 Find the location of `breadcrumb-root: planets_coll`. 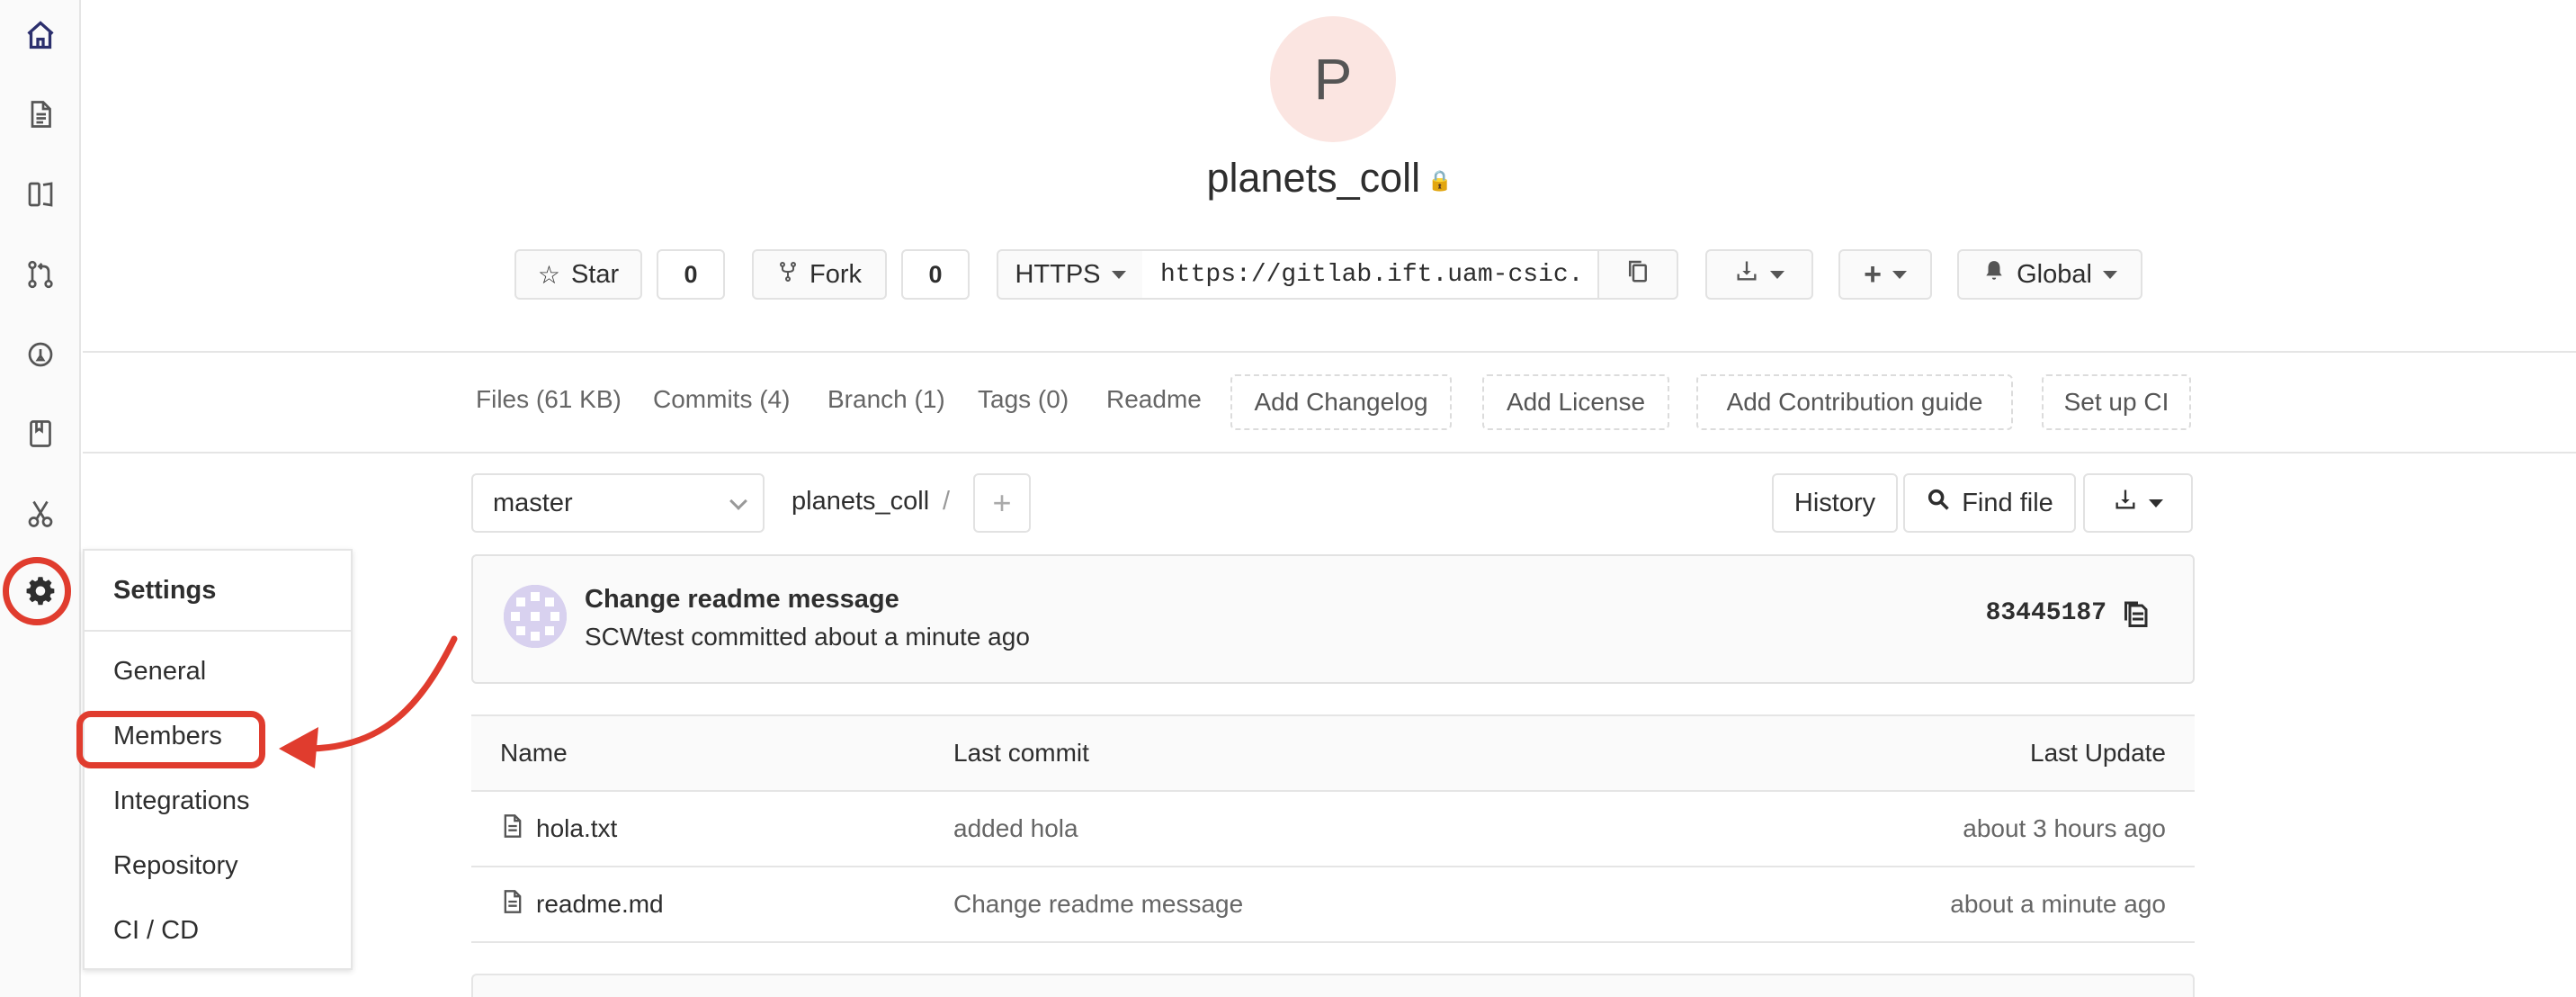

breadcrumb-root: planets_coll is located at coordinates (860, 501).